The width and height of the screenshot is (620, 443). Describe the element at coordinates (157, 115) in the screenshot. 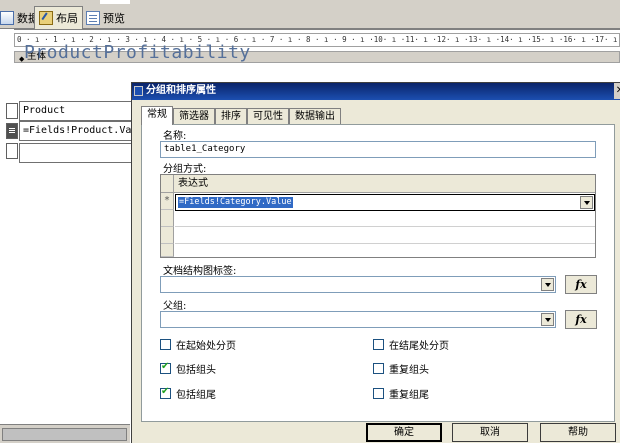

I see `tab-general: 常规` at that location.